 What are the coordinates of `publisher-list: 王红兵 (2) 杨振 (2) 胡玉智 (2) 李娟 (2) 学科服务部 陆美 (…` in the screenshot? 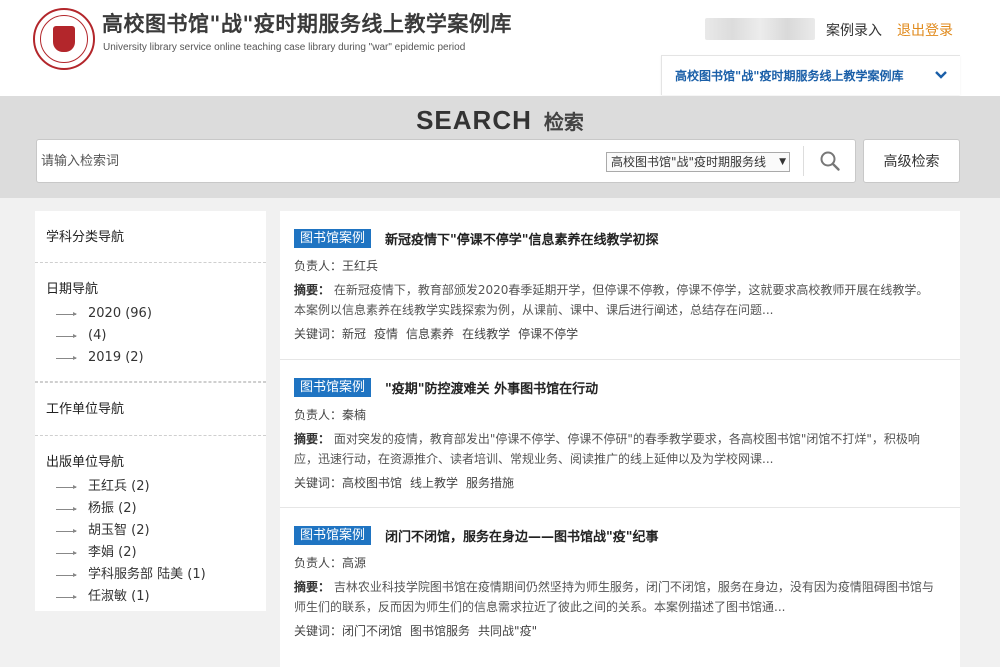 It's located at (150, 542).